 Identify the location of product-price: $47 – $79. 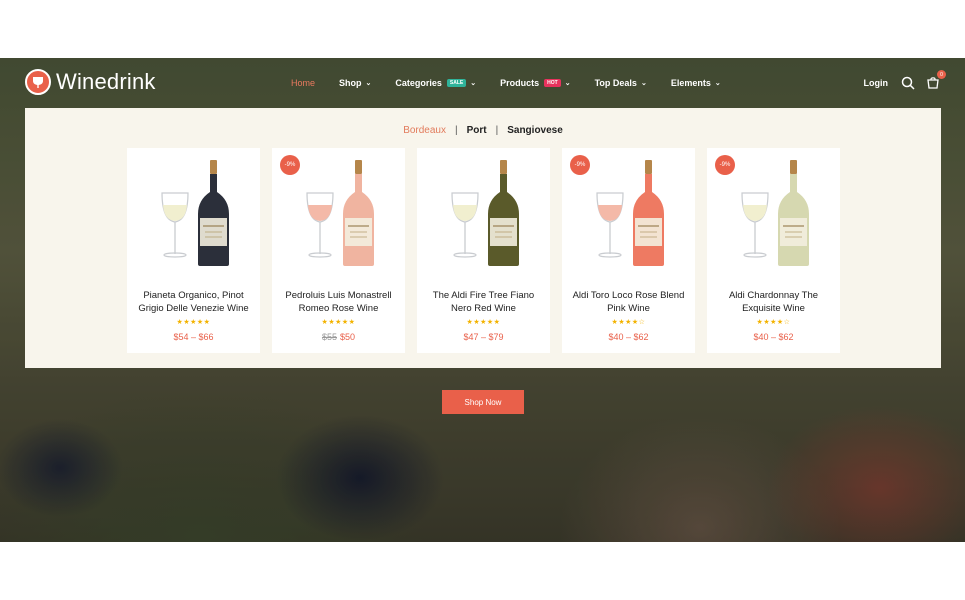
(483, 337).